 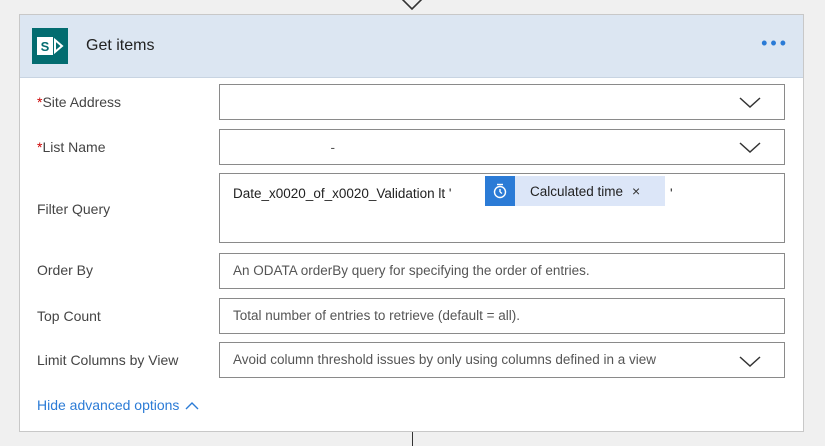 I want to click on svg-text: S, so click(x=45, y=46).